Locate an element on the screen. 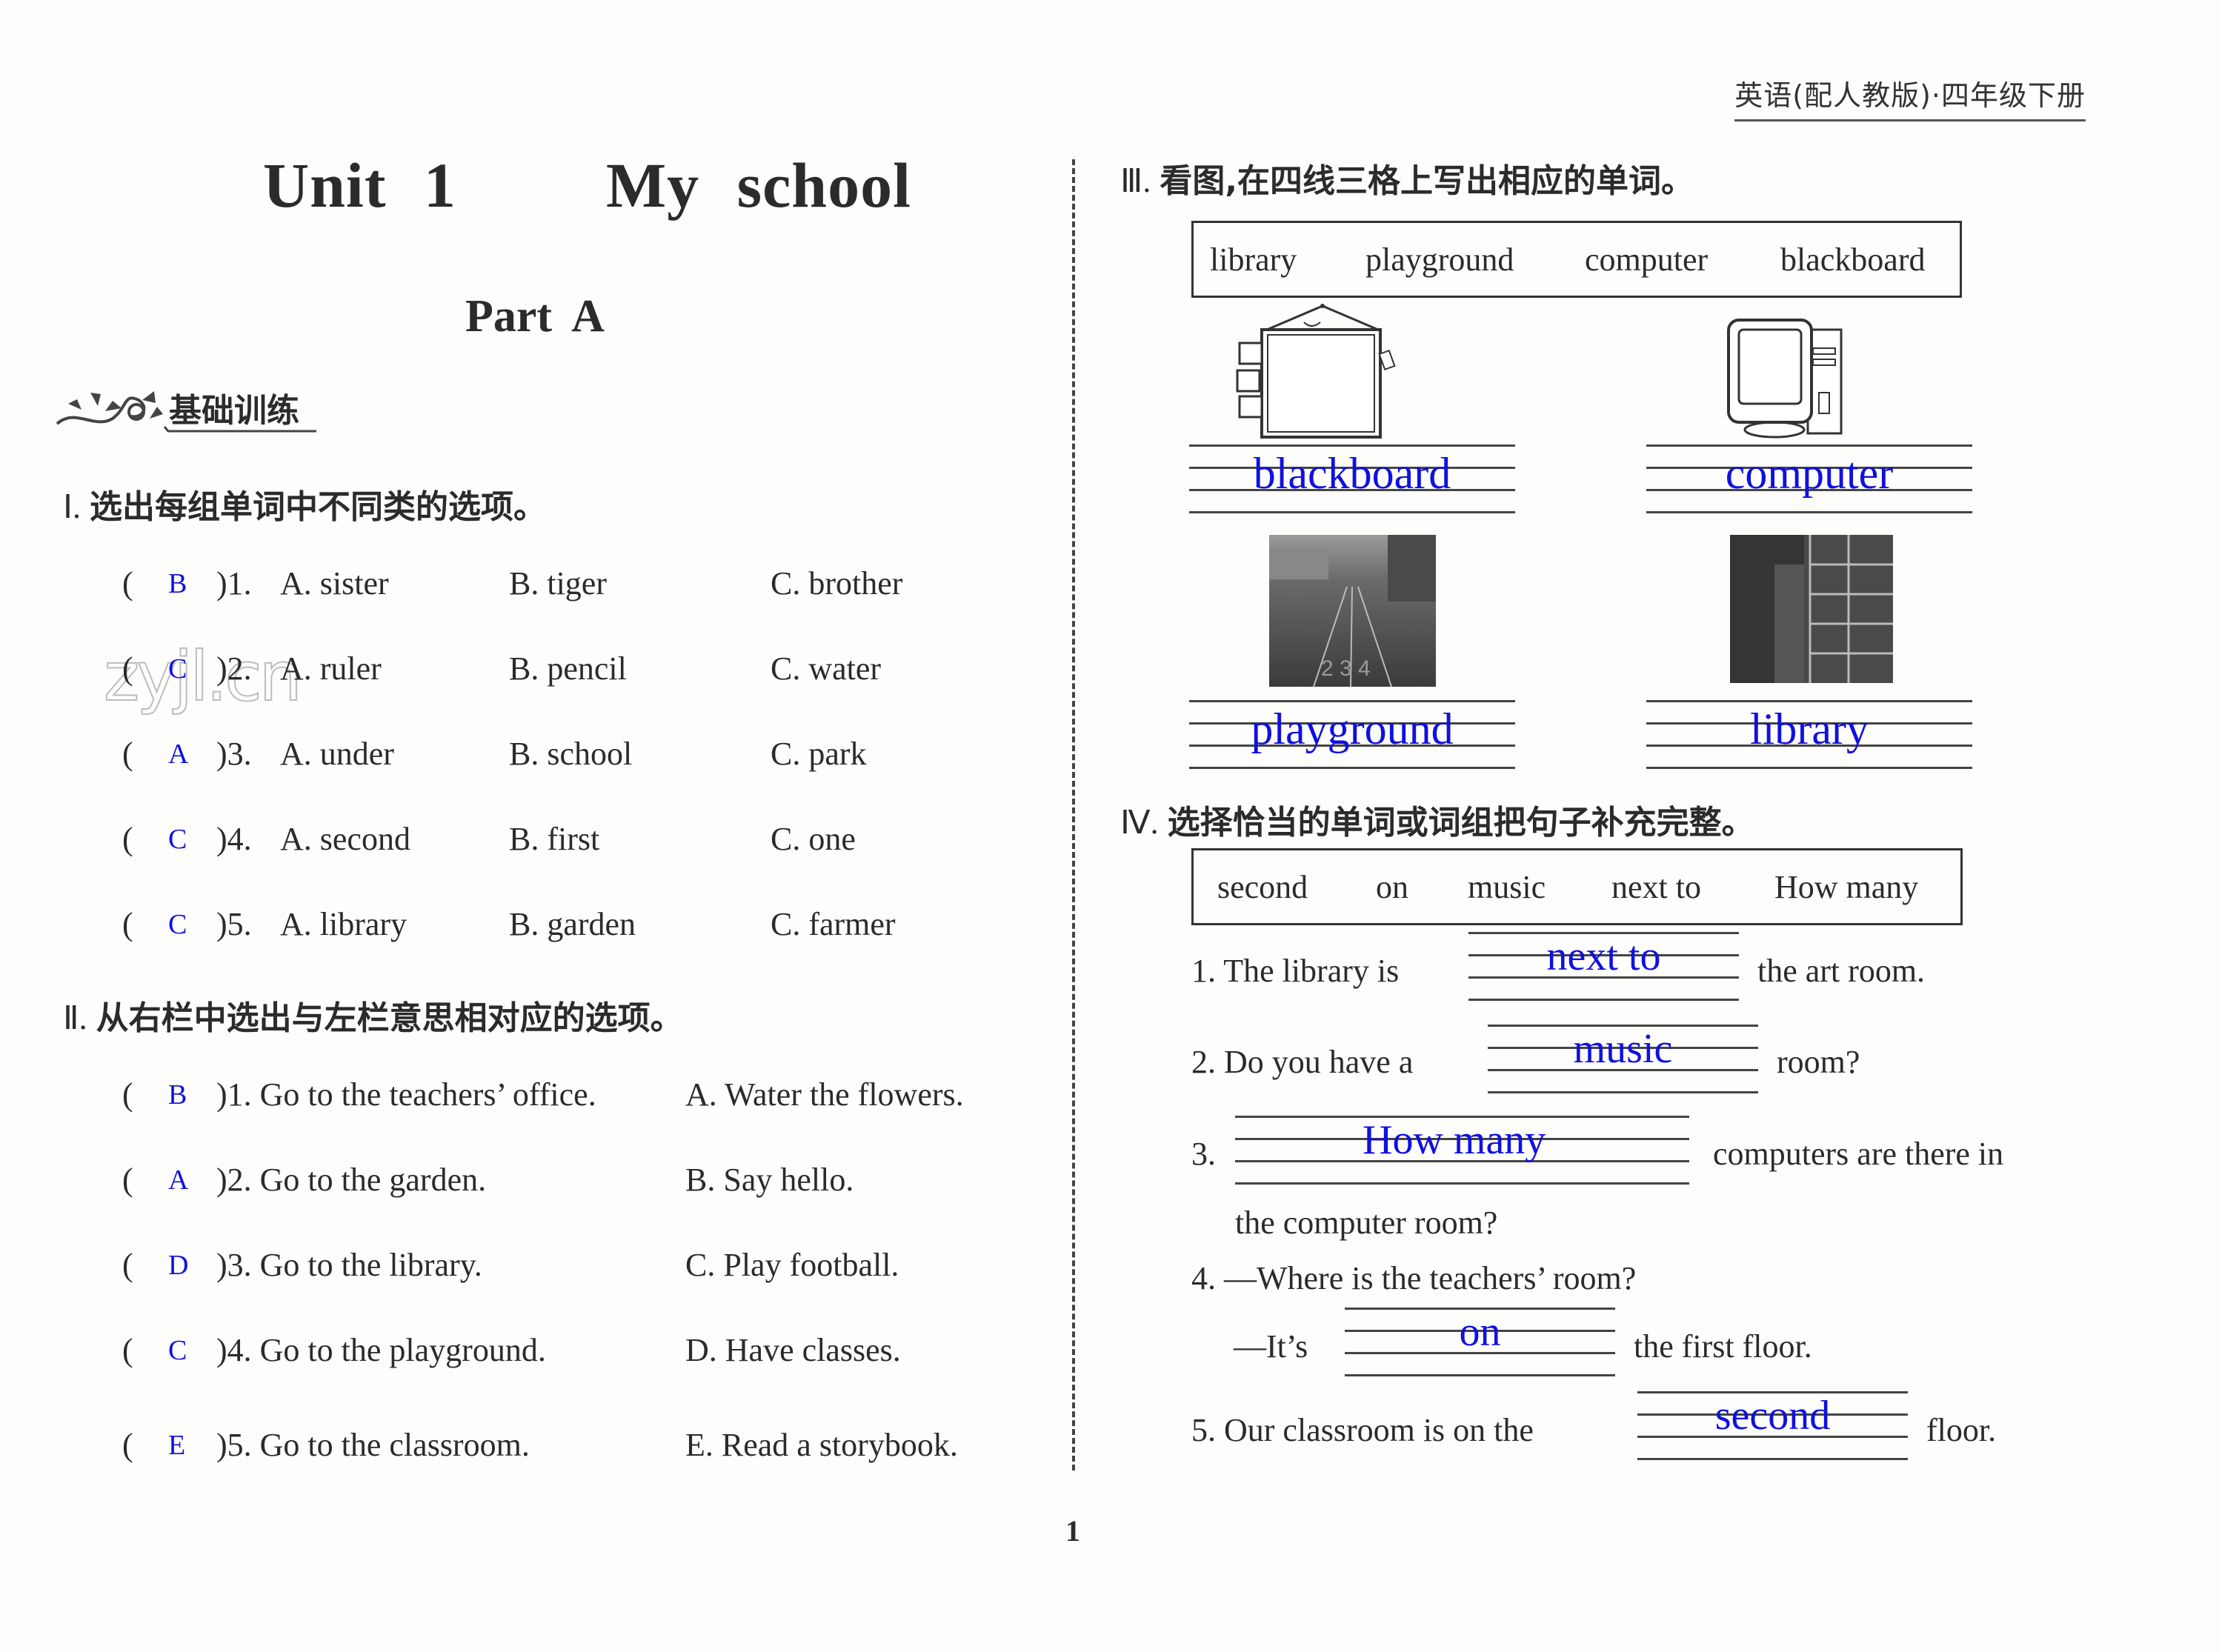 The width and height of the screenshot is (2219, 1652). sentence-2-blank: music is located at coordinates (1623, 1060).